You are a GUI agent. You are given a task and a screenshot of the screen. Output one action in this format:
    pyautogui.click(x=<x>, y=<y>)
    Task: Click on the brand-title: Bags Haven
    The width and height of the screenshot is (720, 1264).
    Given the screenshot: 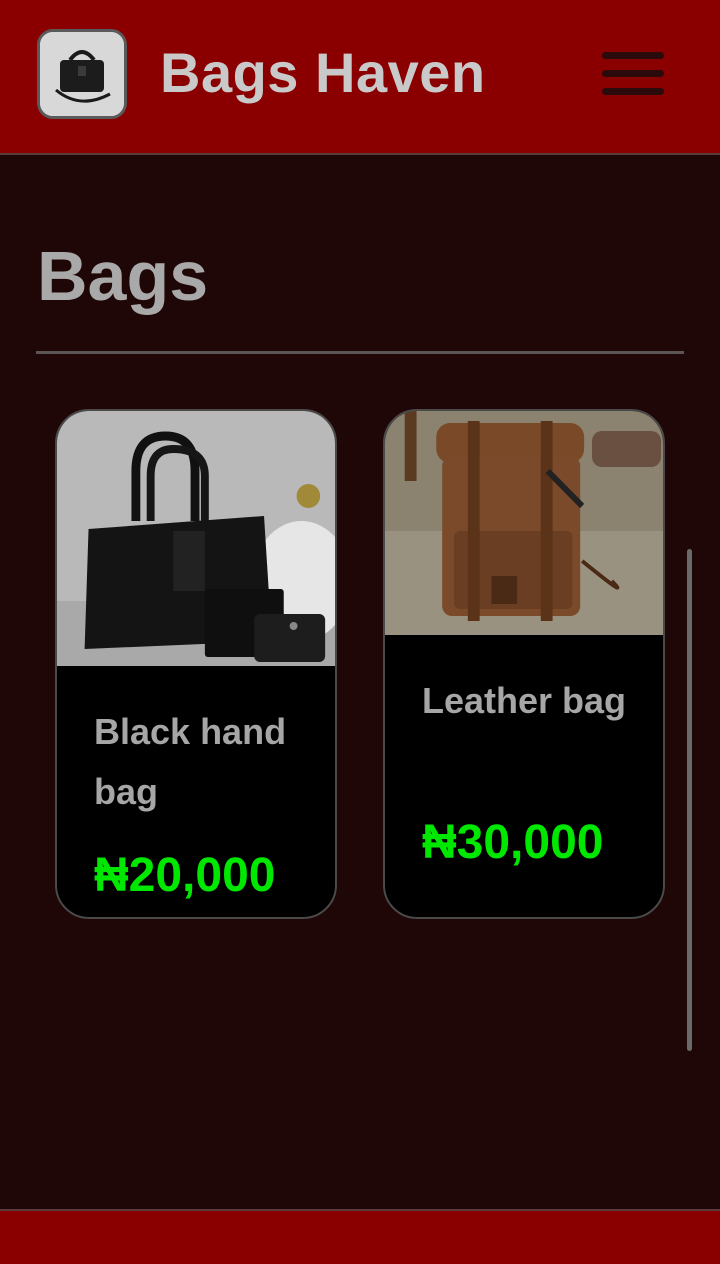 What is the action you would take?
    pyautogui.click(x=323, y=72)
    